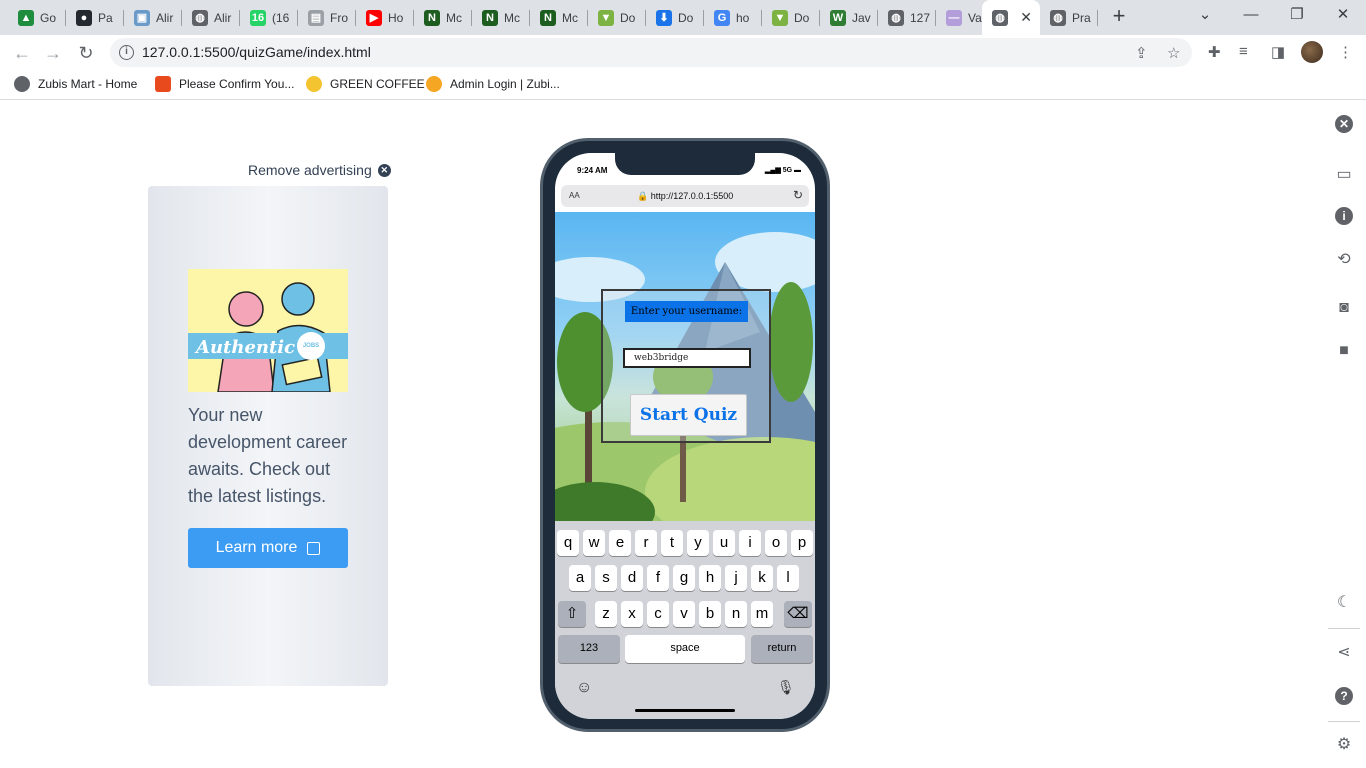 The image size is (1366, 768). What do you see at coordinates (572, 614) in the screenshot?
I see `shift-key: ⇧` at bounding box center [572, 614].